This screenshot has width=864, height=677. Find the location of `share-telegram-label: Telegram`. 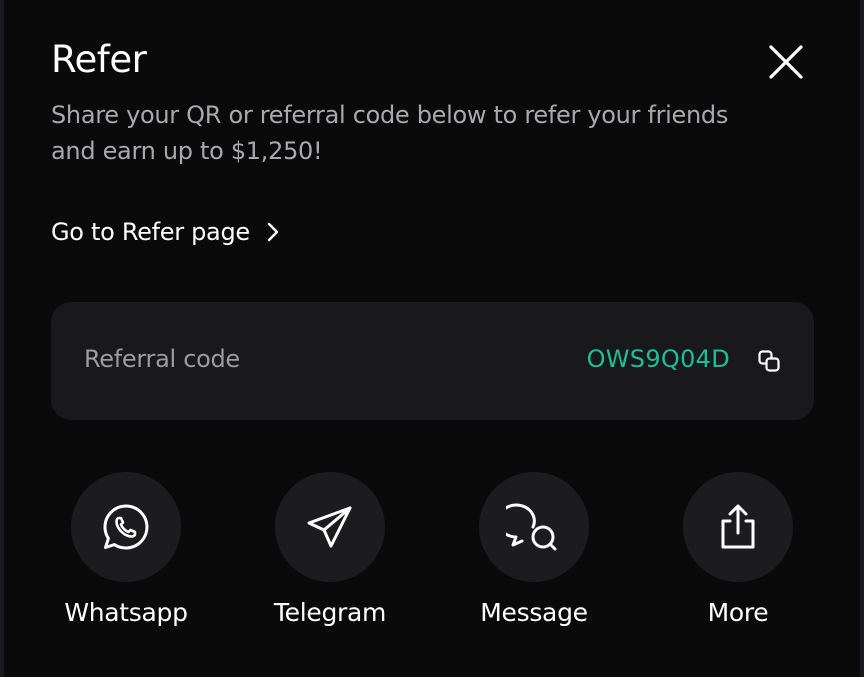

share-telegram-label: Telegram is located at coordinates (330, 612).